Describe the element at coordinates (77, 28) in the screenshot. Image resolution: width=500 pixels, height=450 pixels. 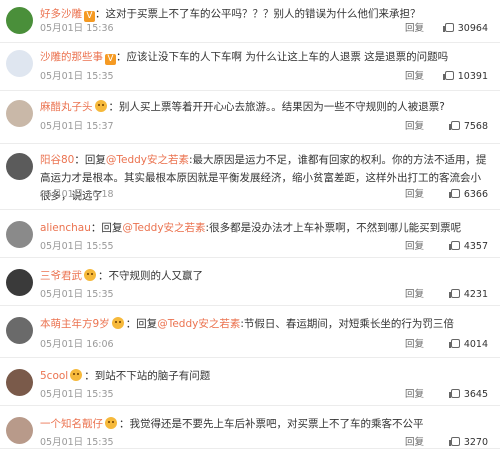
I see `timestamp: 05月01日 15:36` at that location.